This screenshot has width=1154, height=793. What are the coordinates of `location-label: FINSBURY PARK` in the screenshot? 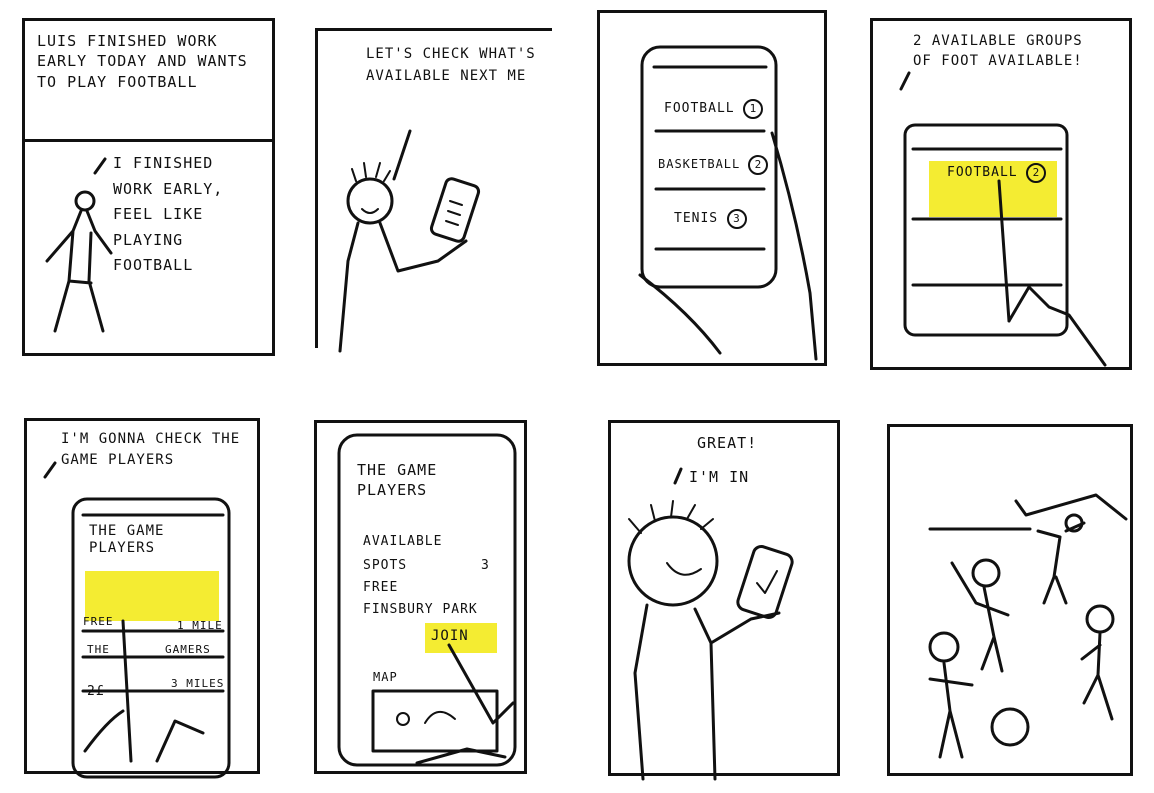 It's located at (420, 609).